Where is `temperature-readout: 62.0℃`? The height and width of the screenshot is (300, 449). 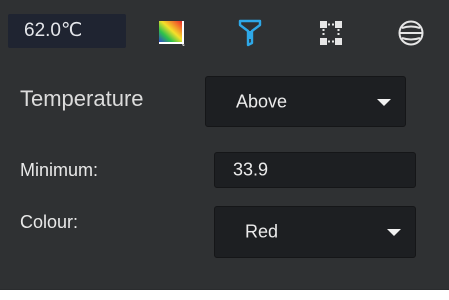
temperature-readout: 62.0℃ is located at coordinates (67, 31).